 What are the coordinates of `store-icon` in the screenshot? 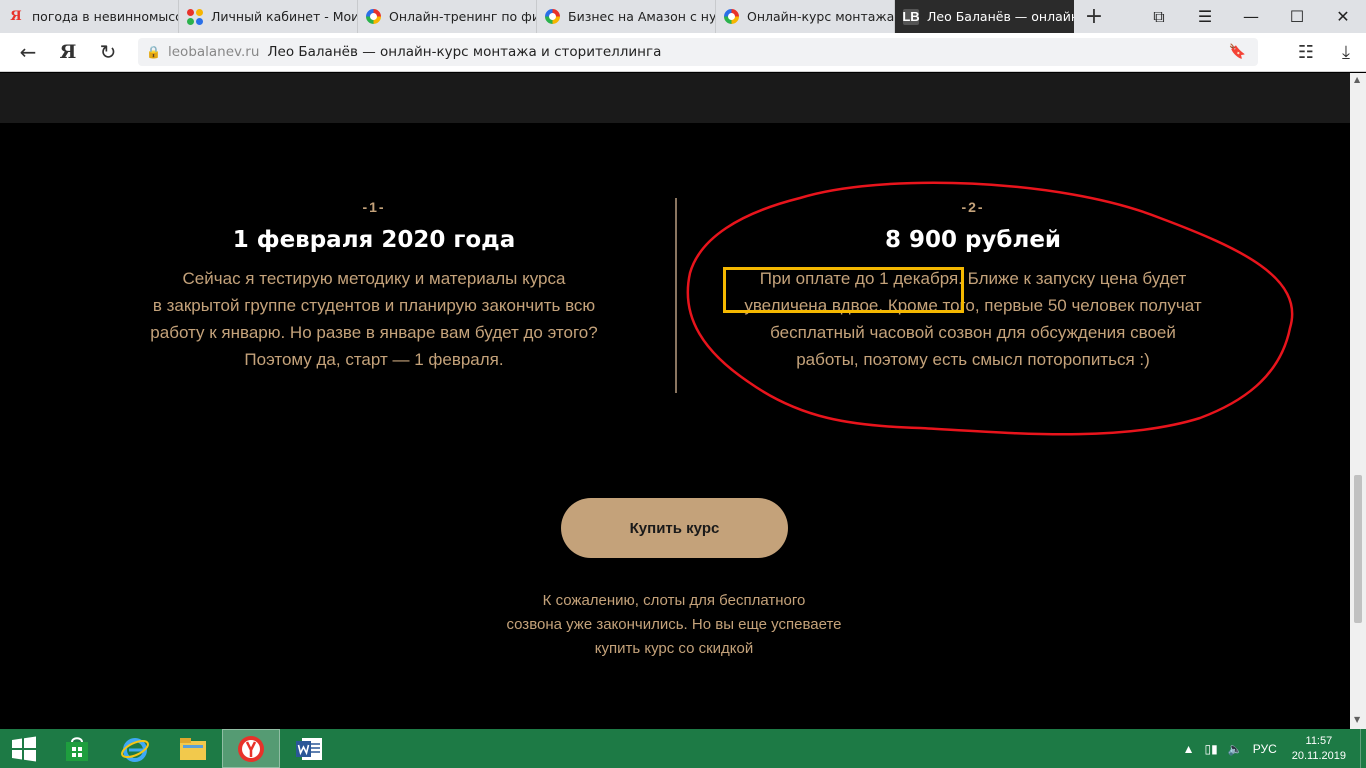 It's located at (77, 748).